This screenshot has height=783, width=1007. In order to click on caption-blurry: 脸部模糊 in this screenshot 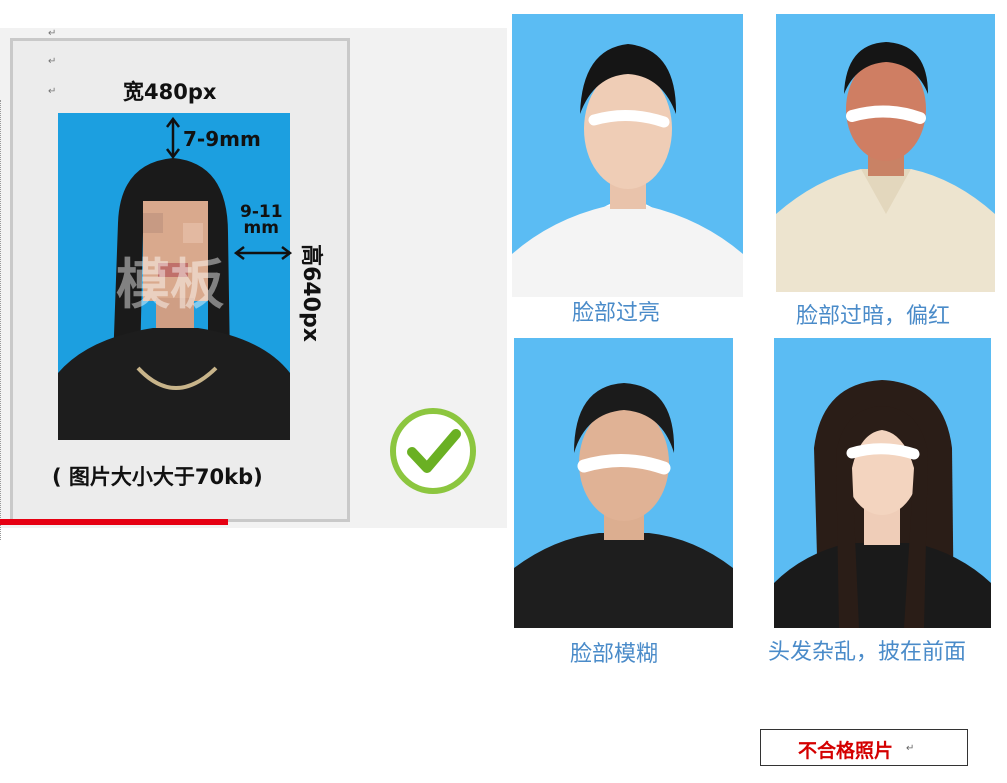, I will do `click(614, 654)`.